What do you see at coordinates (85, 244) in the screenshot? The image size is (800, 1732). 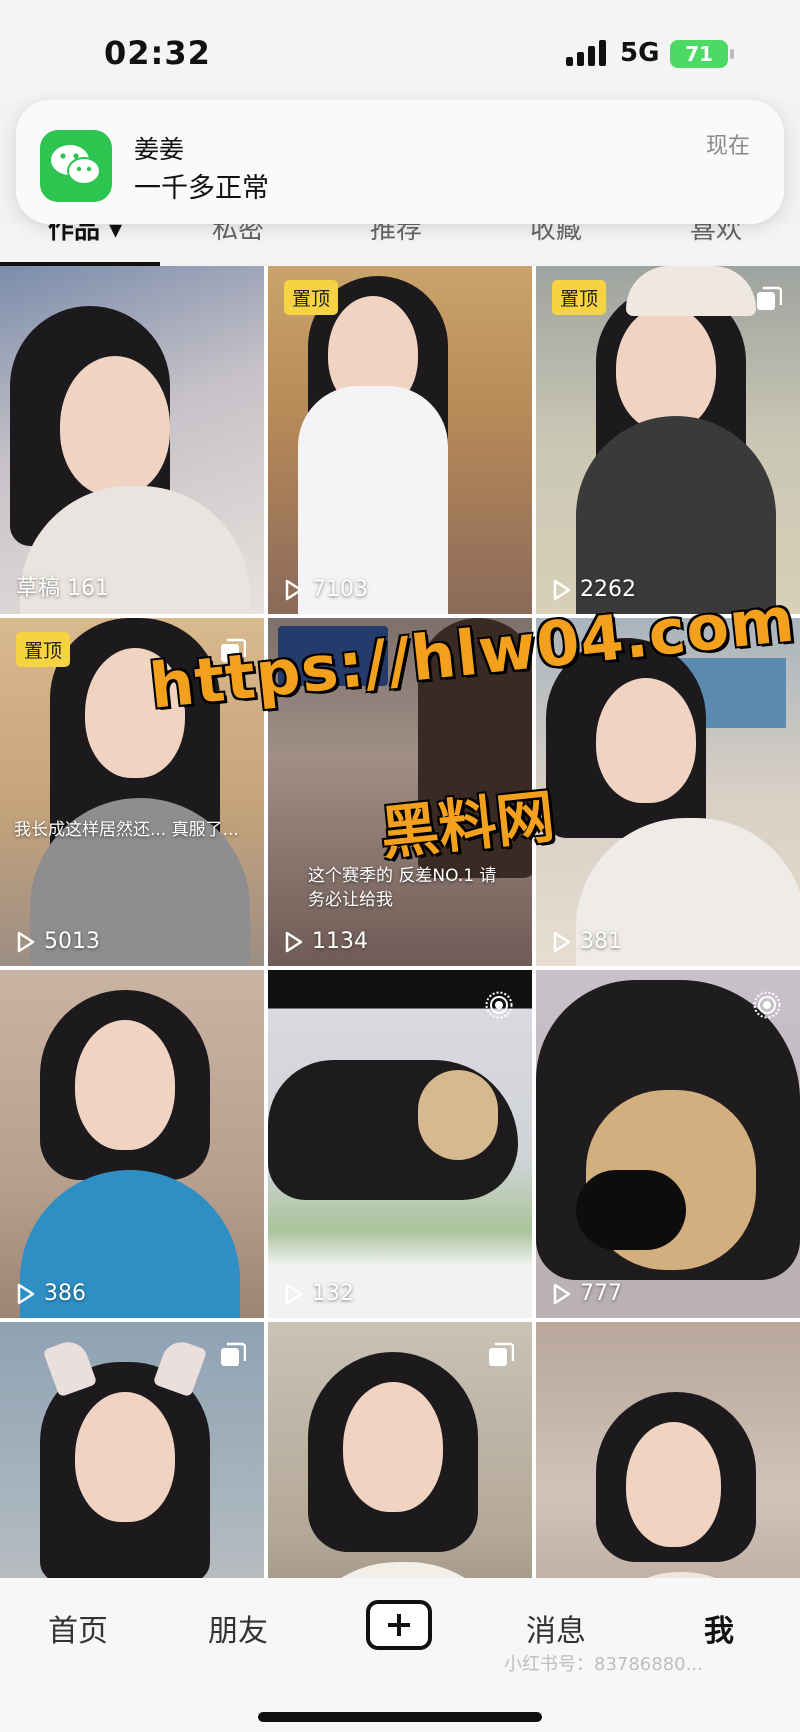 I see `tab-works: 作品 ▾` at bounding box center [85, 244].